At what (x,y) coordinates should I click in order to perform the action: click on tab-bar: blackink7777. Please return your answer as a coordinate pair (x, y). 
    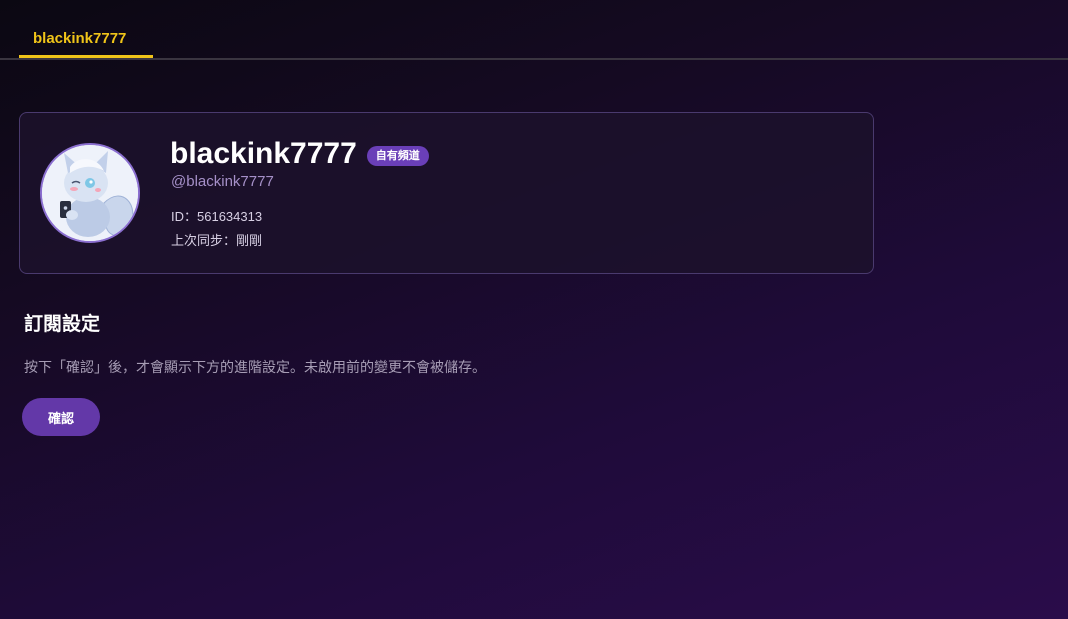
    Looking at the image, I should click on (534, 30).